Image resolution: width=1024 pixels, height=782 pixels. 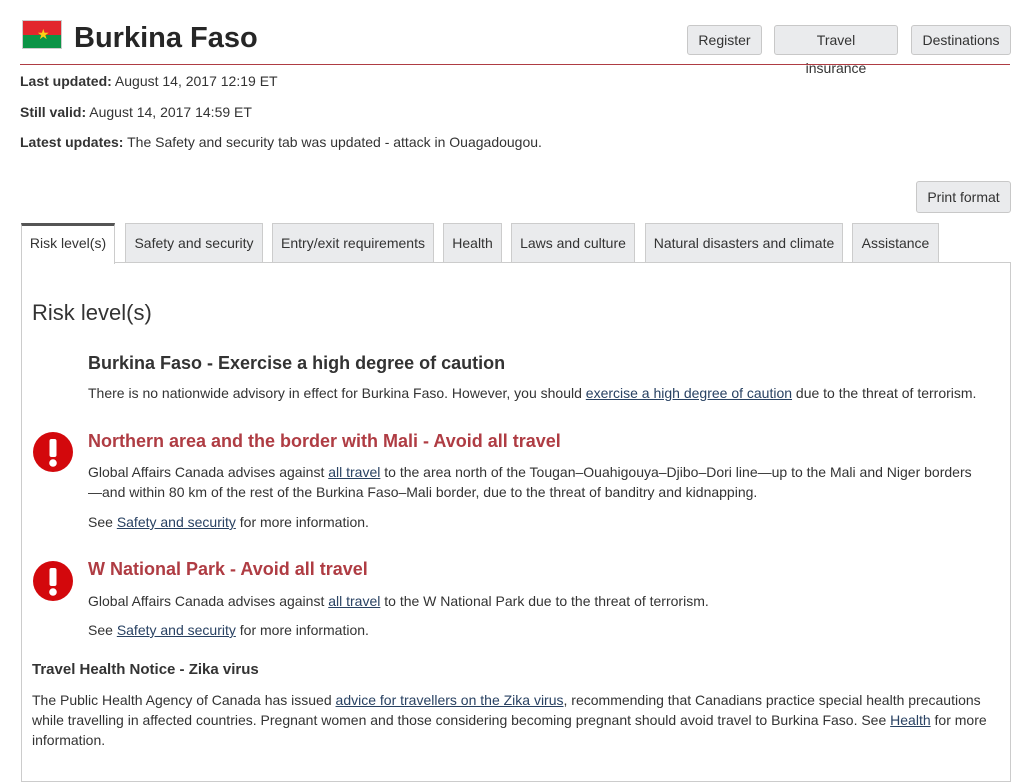 What do you see at coordinates (895, 243) in the screenshot?
I see `tab-assistance: Assistance` at bounding box center [895, 243].